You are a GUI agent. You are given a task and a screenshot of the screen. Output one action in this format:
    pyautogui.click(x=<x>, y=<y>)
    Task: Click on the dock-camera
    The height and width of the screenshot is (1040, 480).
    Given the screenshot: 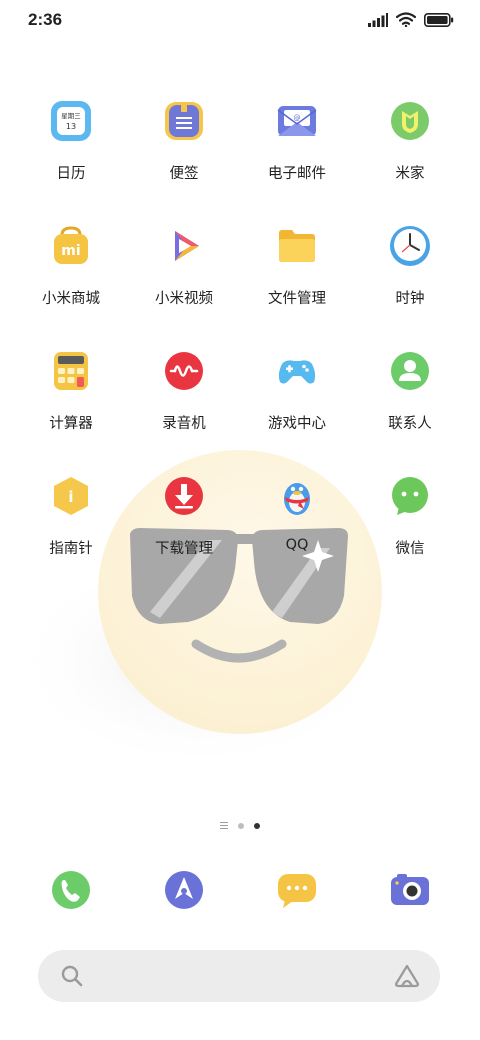 What is the action you would take?
    pyautogui.click(x=410, y=892)
    